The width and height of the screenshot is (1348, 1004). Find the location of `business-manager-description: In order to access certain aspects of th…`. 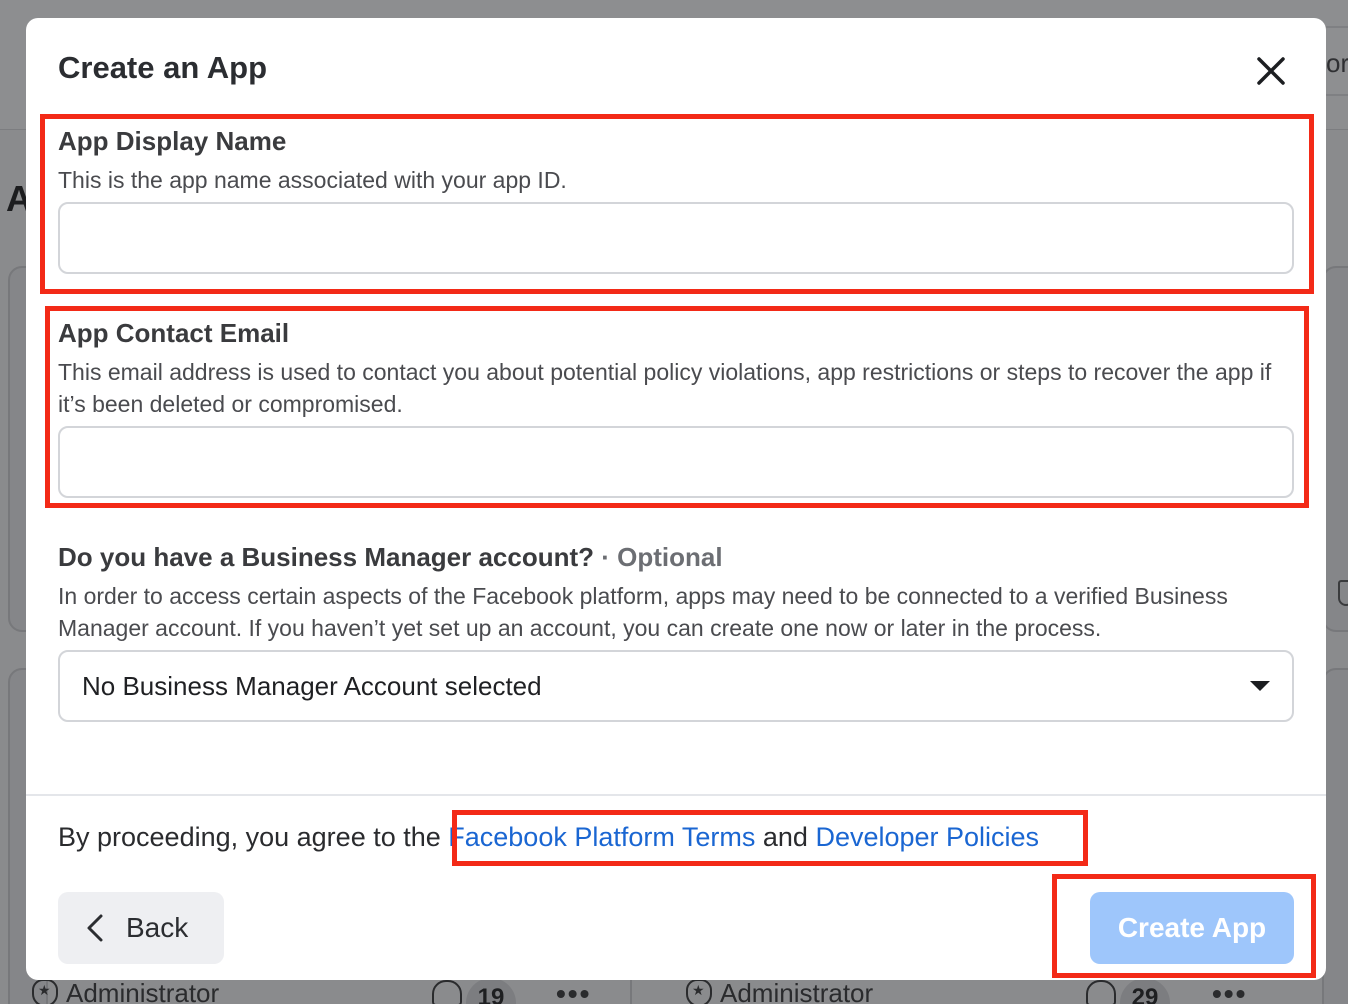

business-manager-description: In order to access certain aspects of th… is located at coordinates (643, 612).